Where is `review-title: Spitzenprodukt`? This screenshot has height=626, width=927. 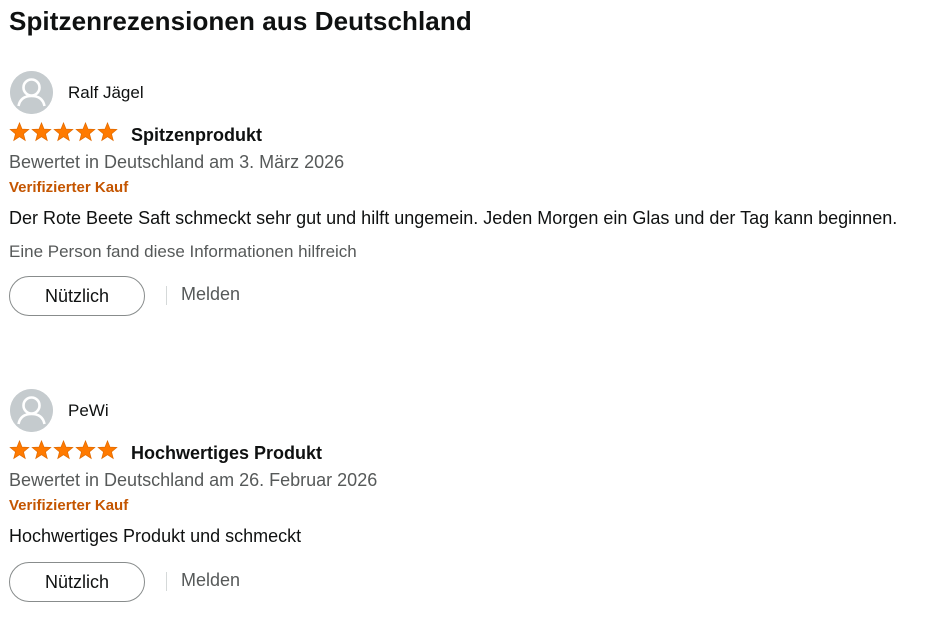
review-title: Spitzenprodukt is located at coordinates (196, 135).